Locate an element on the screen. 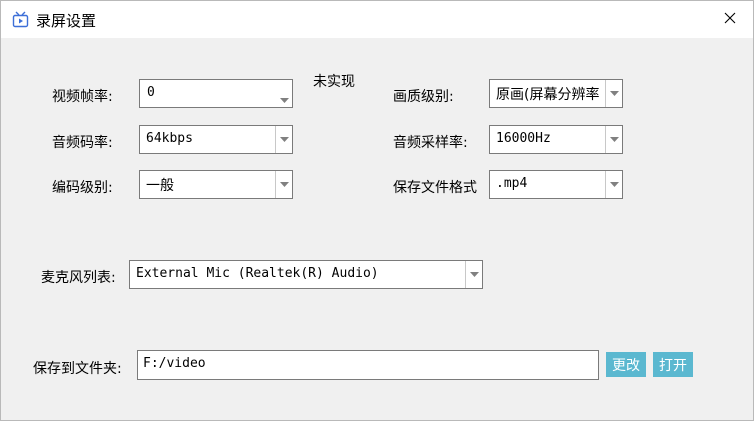 This screenshot has width=754, height=421. quality-select: 原画(屏幕分辨率 is located at coordinates (556, 93).